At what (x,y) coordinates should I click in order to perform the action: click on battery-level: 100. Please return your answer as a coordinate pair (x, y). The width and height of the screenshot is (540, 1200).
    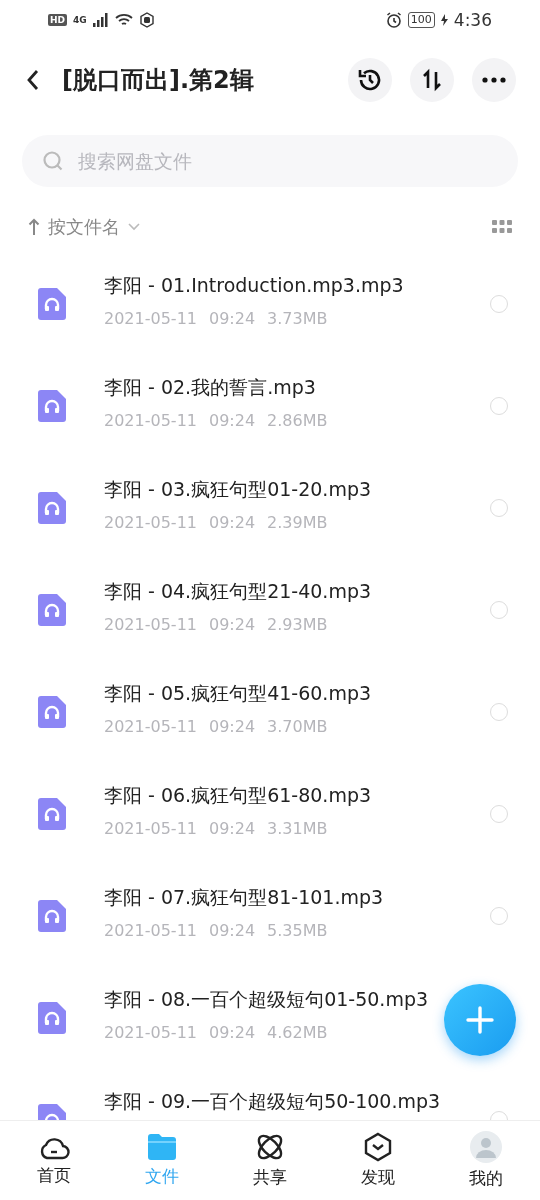
    Looking at the image, I should click on (421, 20).